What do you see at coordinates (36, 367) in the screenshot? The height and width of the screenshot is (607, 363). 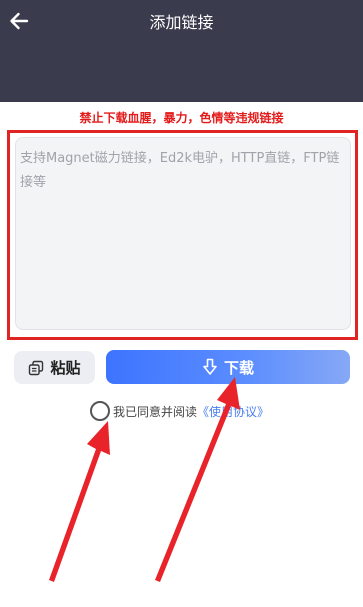 I see `copy-icon` at bounding box center [36, 367].